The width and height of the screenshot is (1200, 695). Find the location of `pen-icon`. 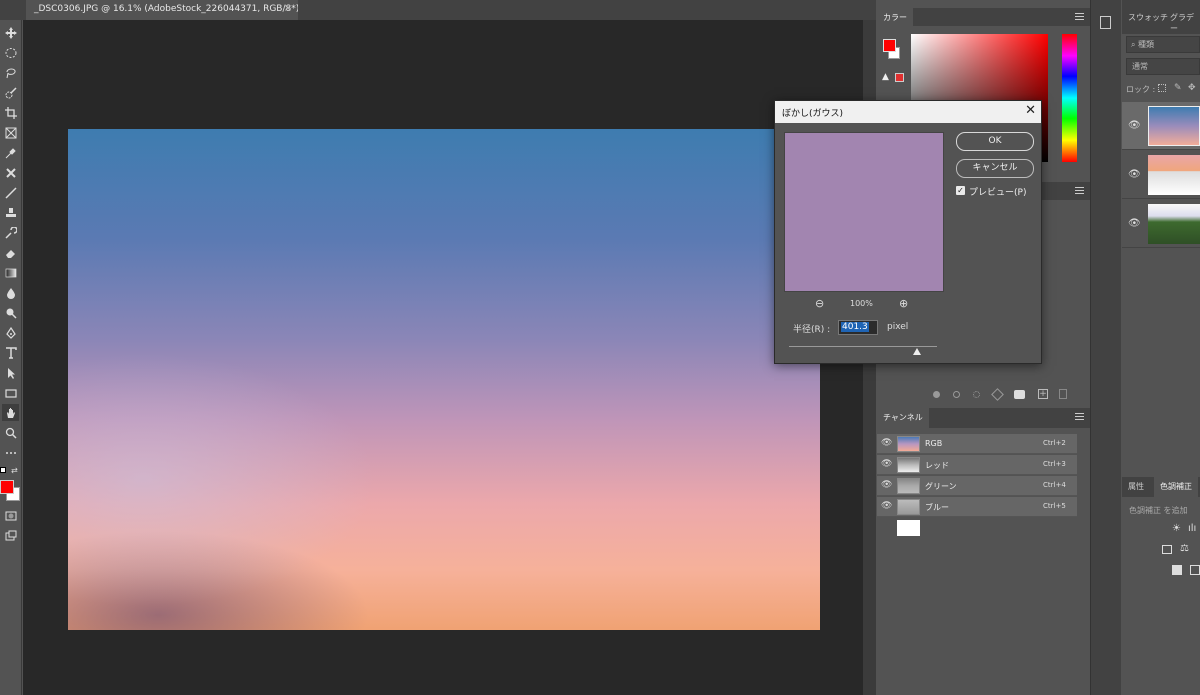

pen-icon is located at coordinates (10, 332).